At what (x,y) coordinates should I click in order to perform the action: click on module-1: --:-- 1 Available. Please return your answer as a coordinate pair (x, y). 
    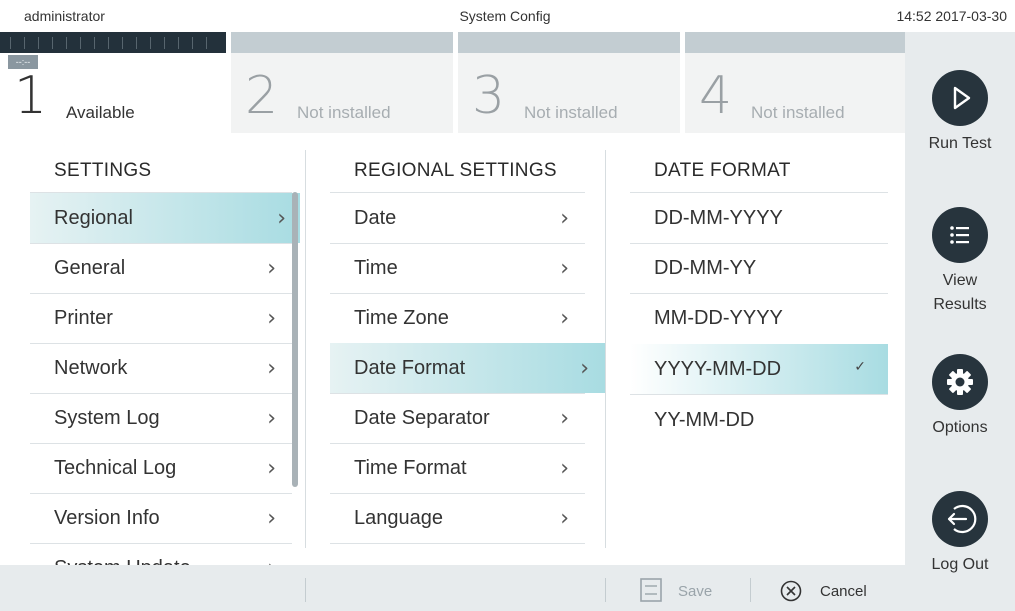
    Looking at the image, I should click on (113, 82).